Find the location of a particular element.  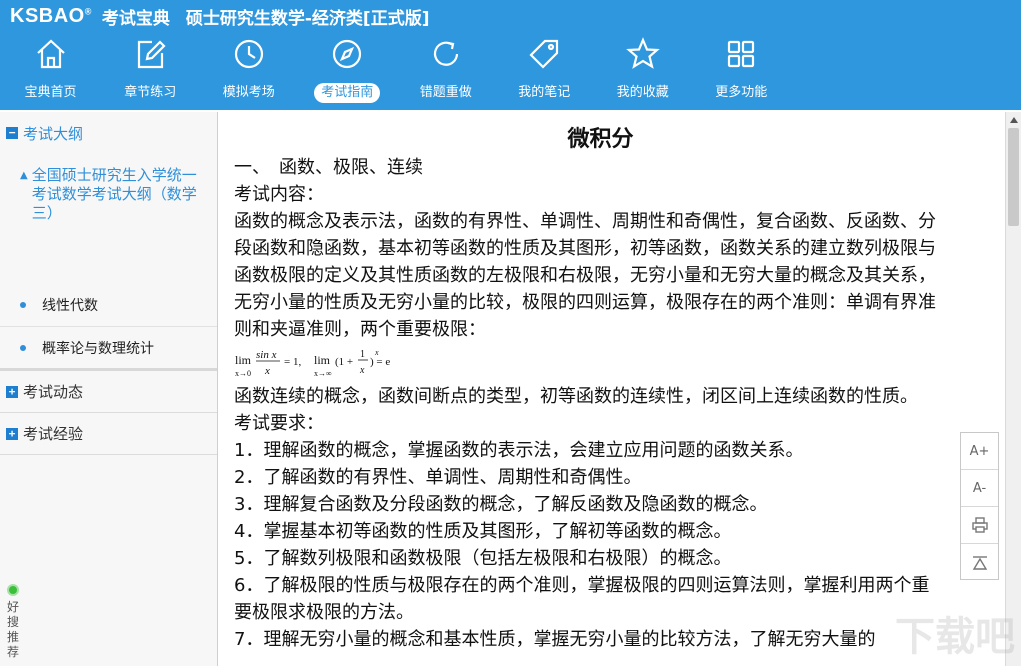

nav-item-my-favorites: 我的收藏 is located at coordinates (643, 70).